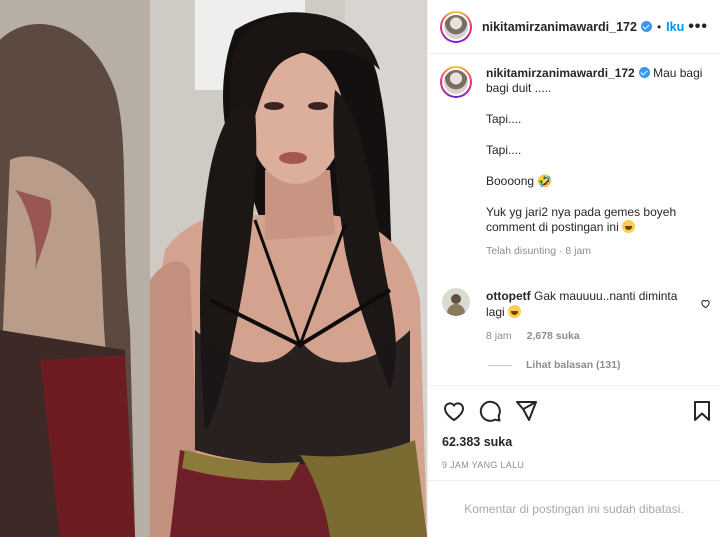 The width and height of the screenshot is (719, 537). Describe the element at coordinates (539, 251) in the screenshot. I see `caption-edited-meta: Telah disunting · 8 jam` at that location.